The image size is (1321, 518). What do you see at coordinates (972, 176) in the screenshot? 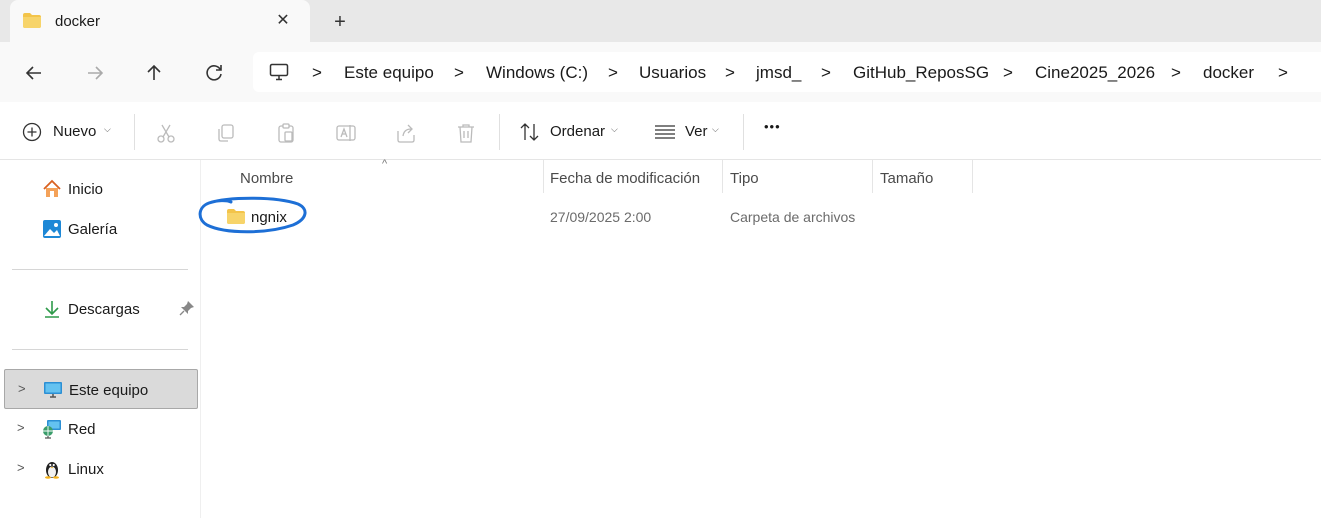
I see `column-divider` at bounding box center [972, 176].